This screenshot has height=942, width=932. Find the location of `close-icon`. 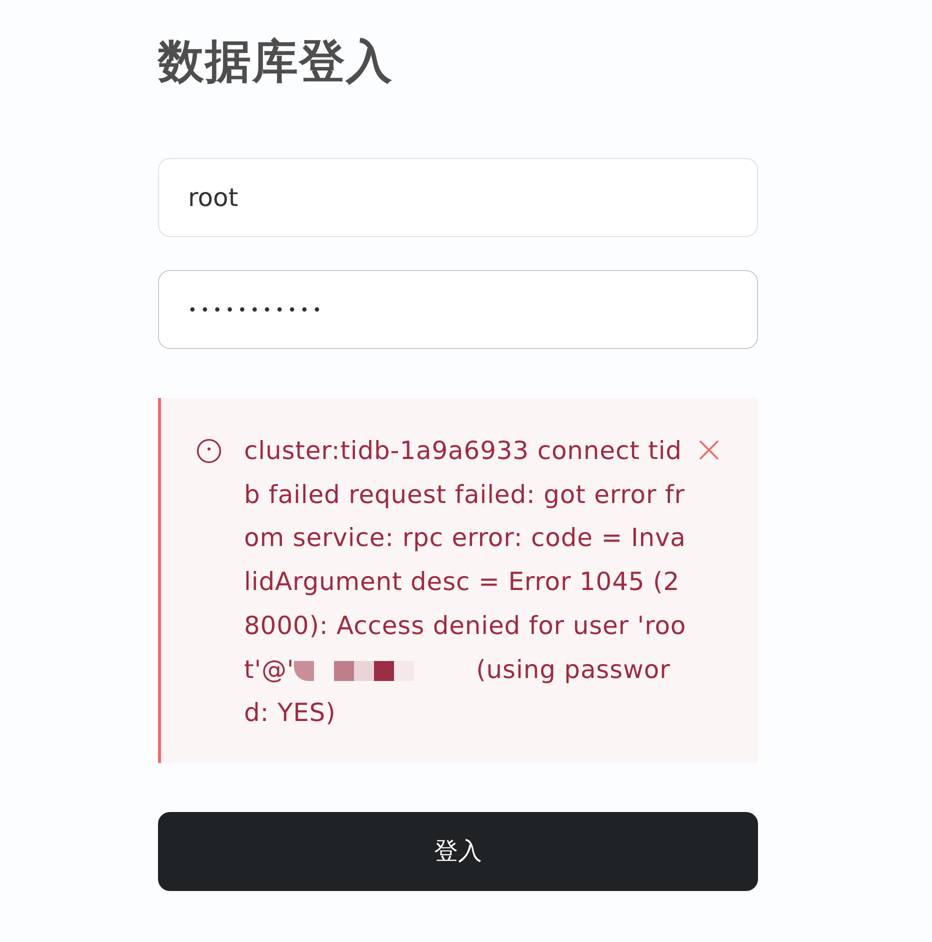

close-icon is located at coordinates (709, 450).